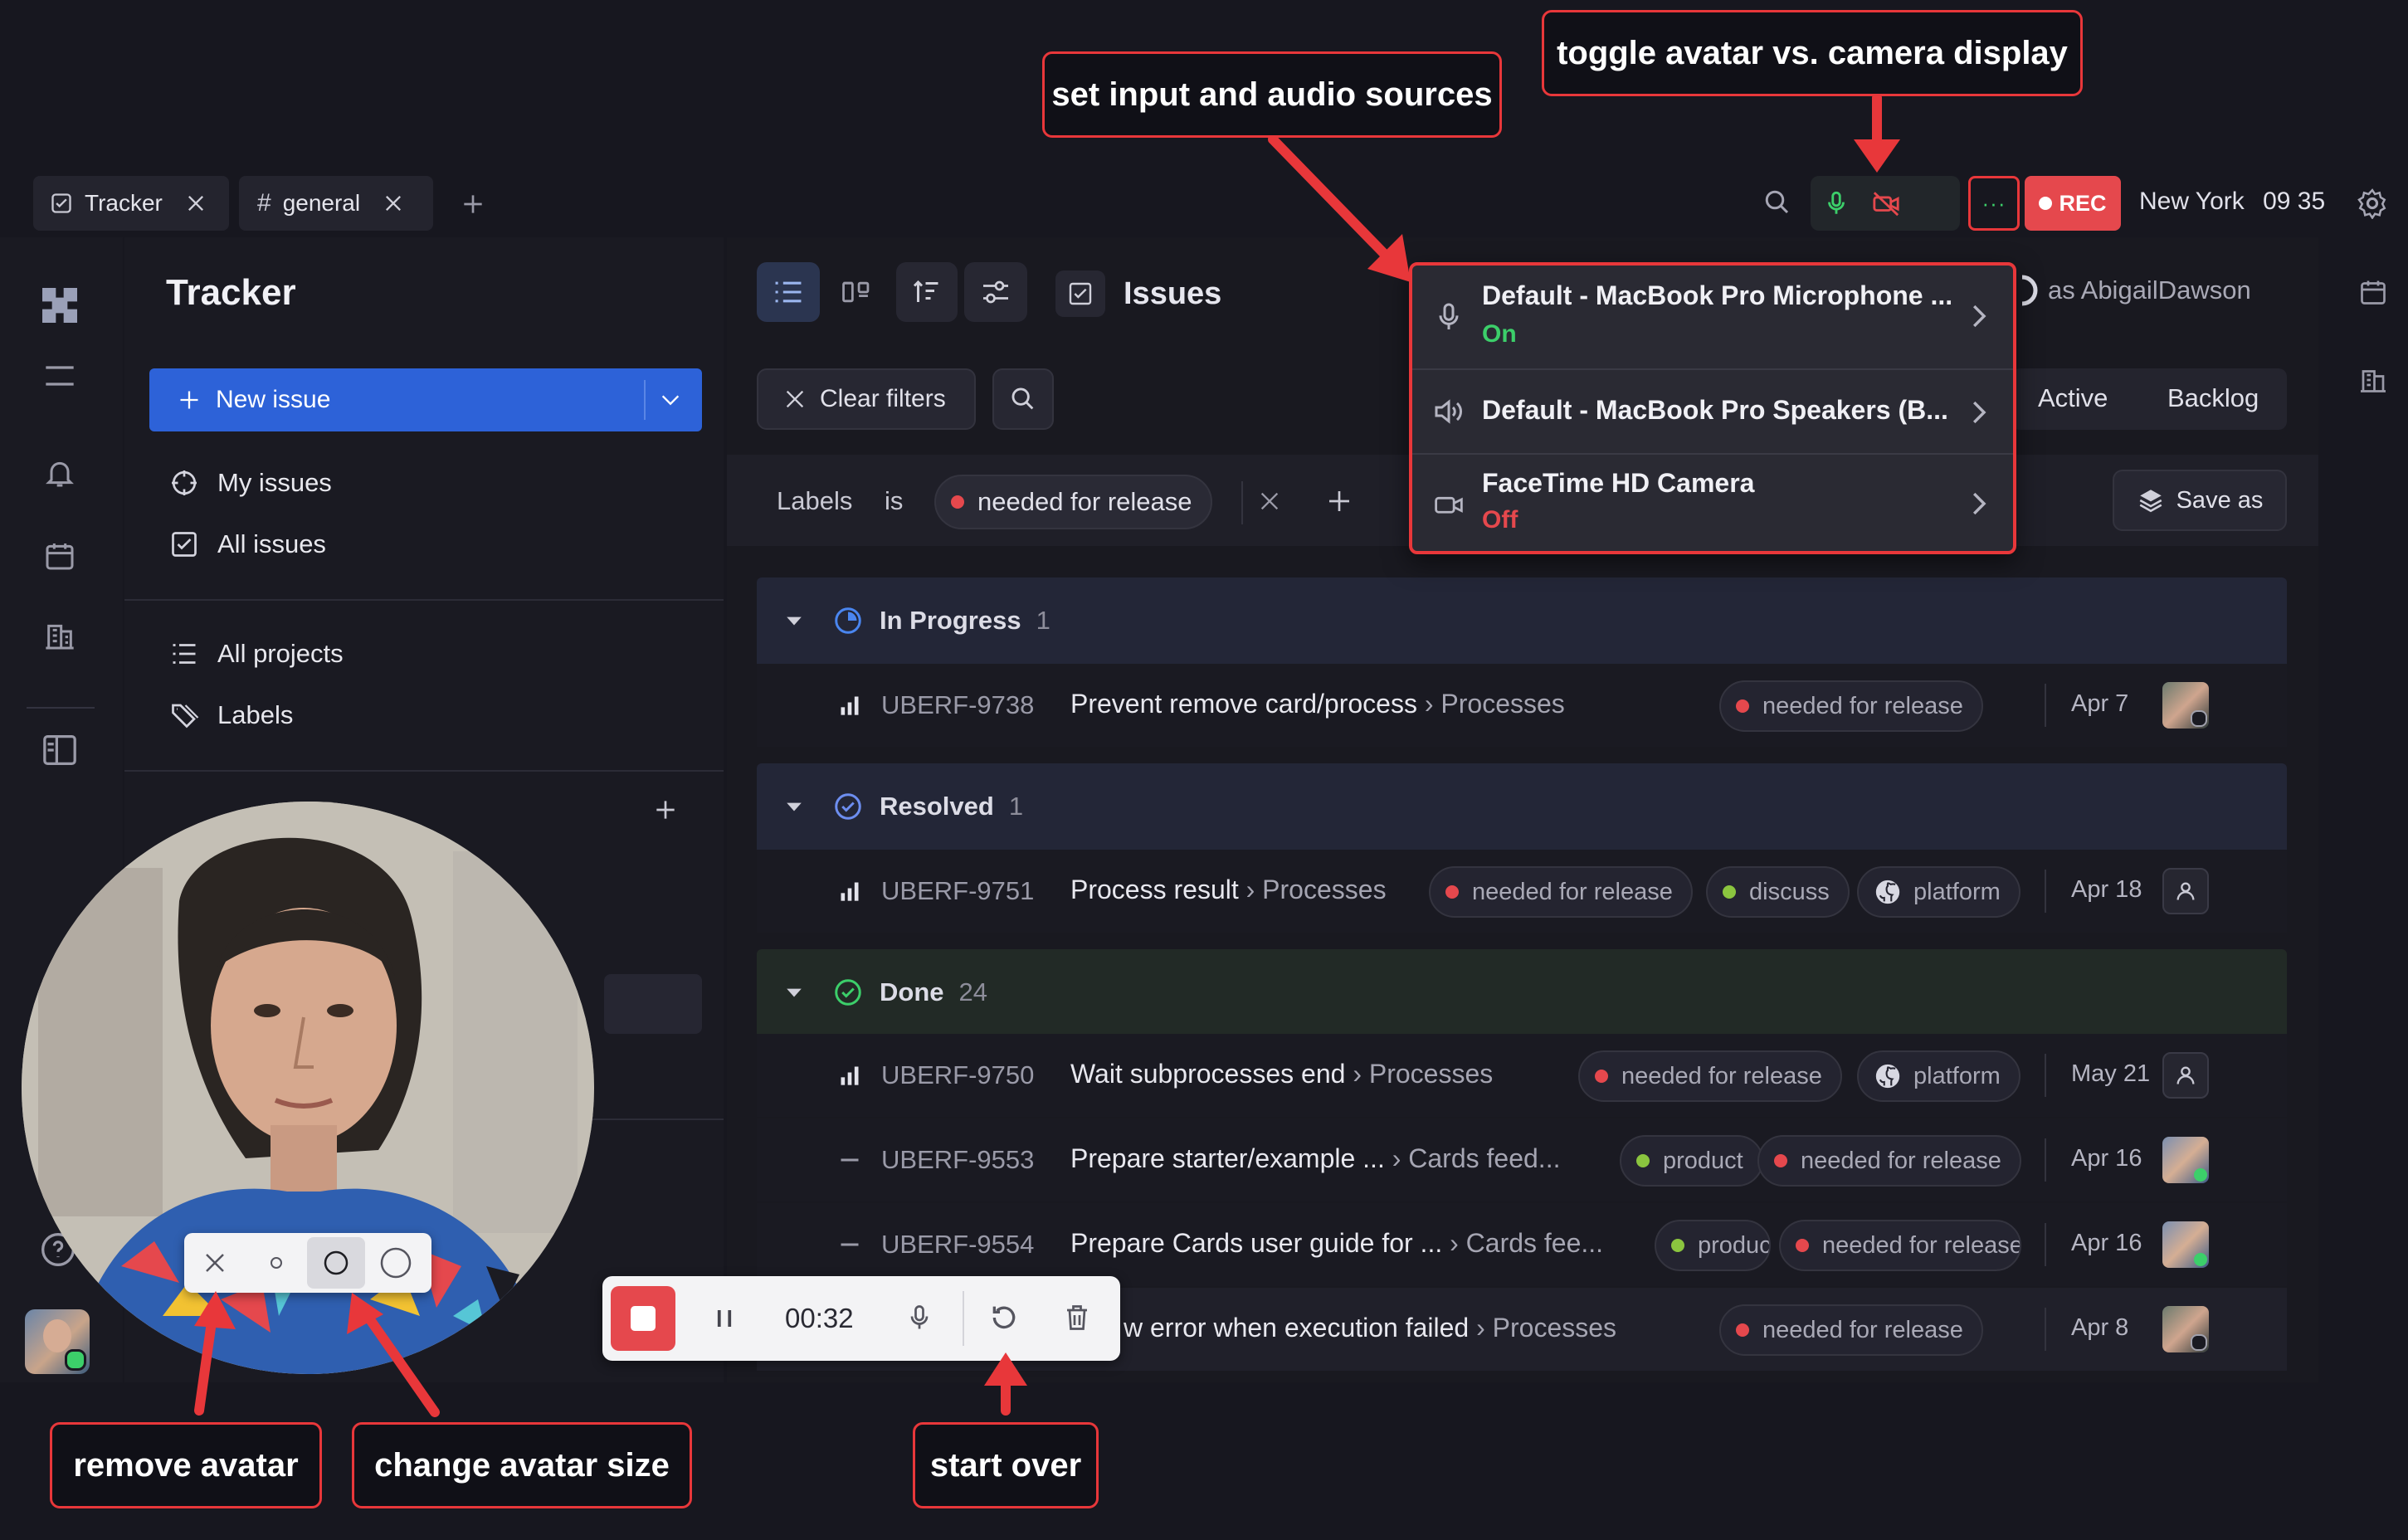  I want to click on callout-remove-avatar: remove avatar, so click(186, 1465).